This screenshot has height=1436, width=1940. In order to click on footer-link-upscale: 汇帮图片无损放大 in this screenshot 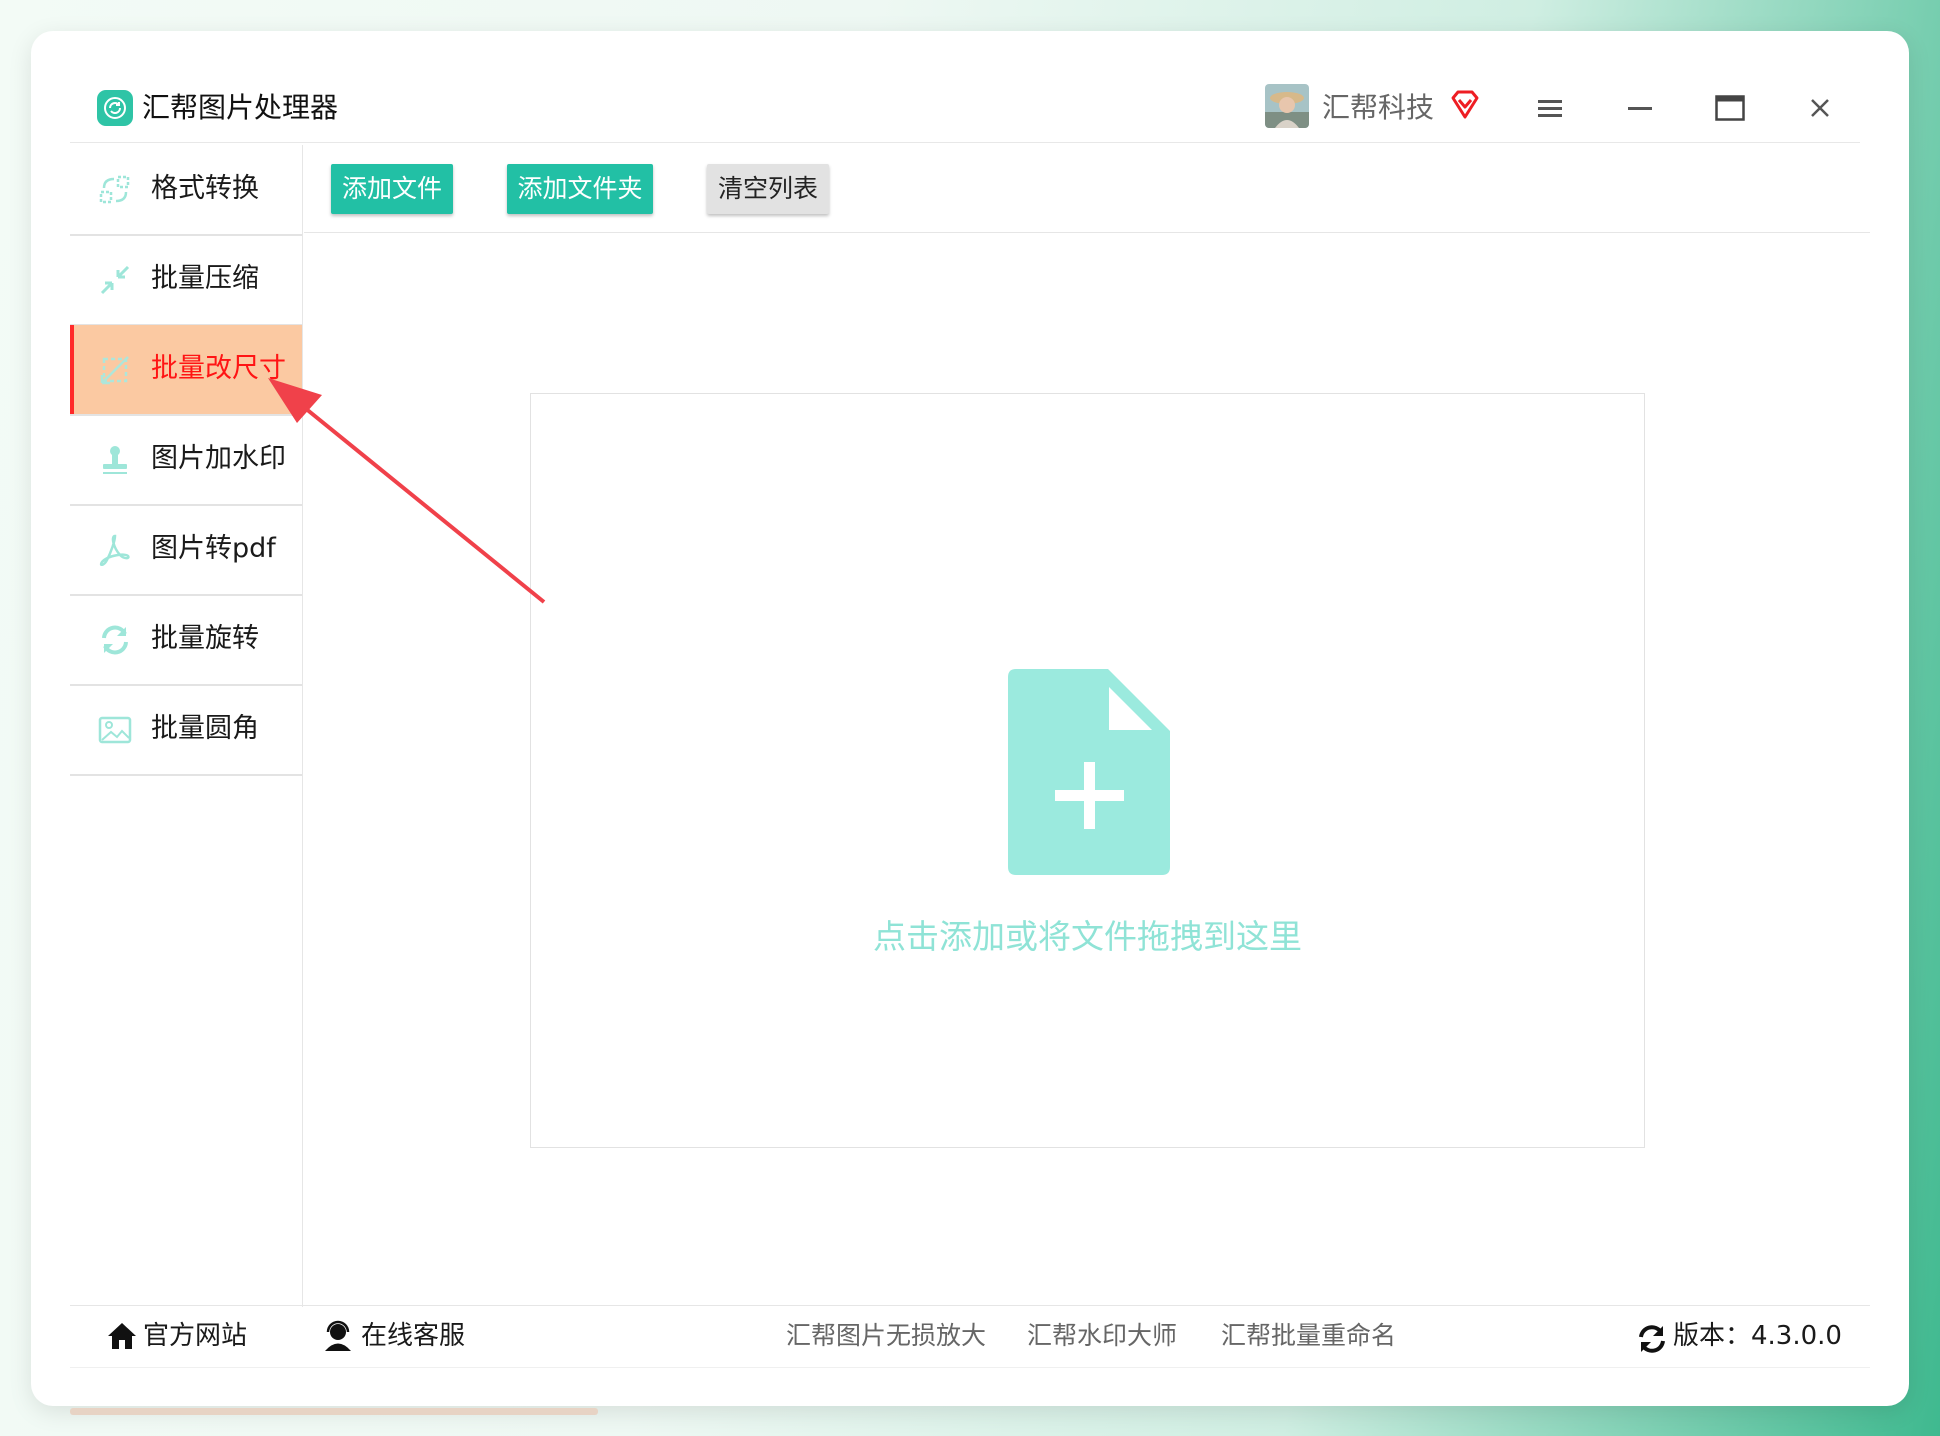, I will do `click(886, 1336)`.